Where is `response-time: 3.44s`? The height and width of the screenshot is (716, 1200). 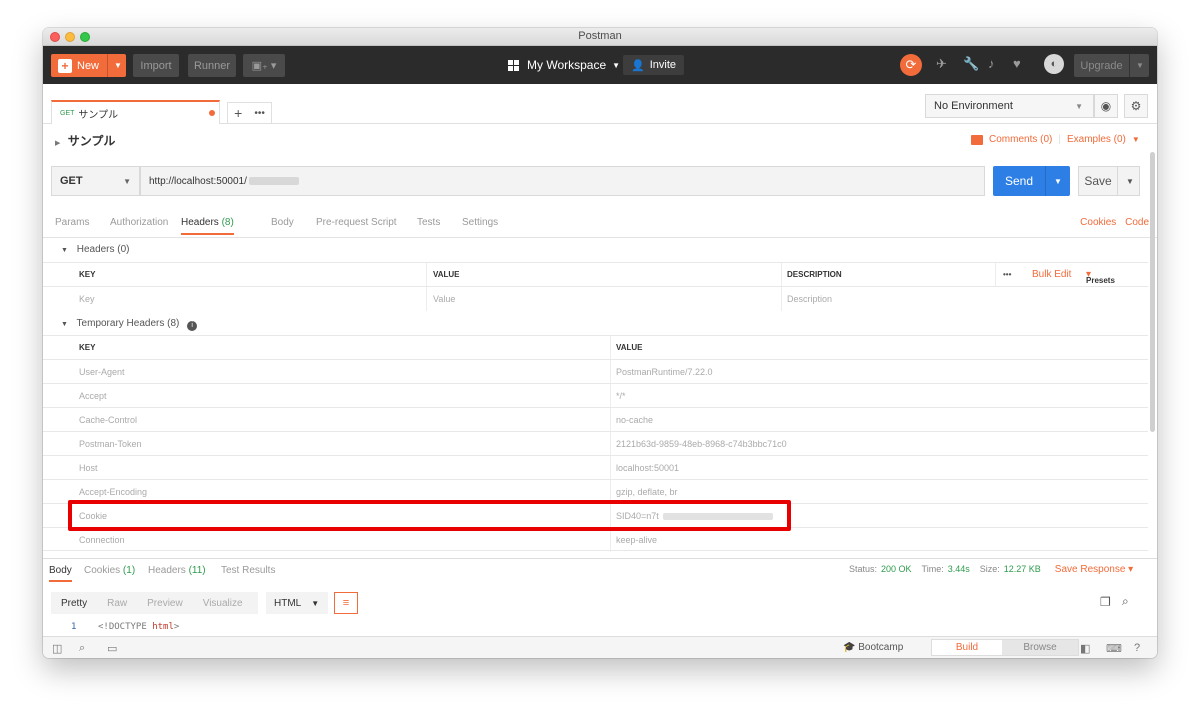 response-time: 3.44s is located at coordinates (958, 569).